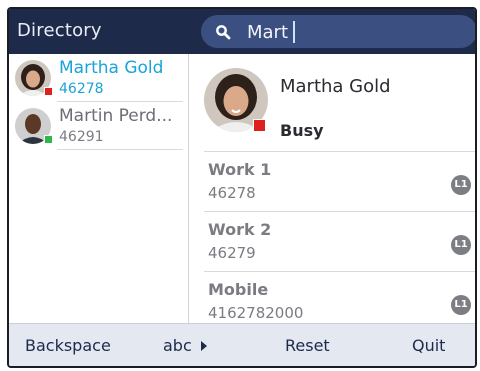 This screenshot has width=480, height=371. I want to click on number-value: 46279, so click(232, 253).